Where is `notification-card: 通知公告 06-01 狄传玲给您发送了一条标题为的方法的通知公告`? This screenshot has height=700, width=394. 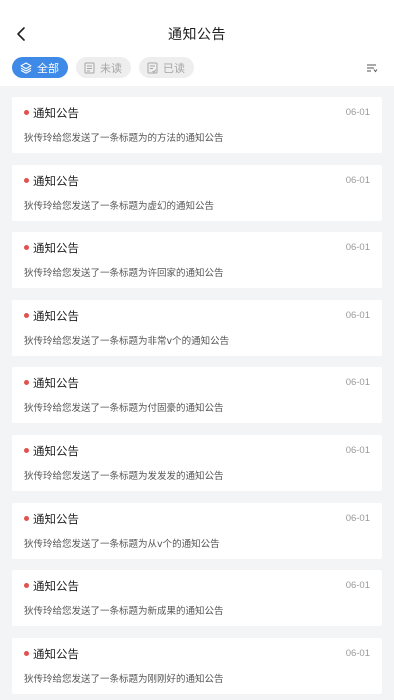 notification-card: 通知公告 06-01 狄传玲给您发送了一条标题为的方法的通知公告 is located at coordinates (197, 125).